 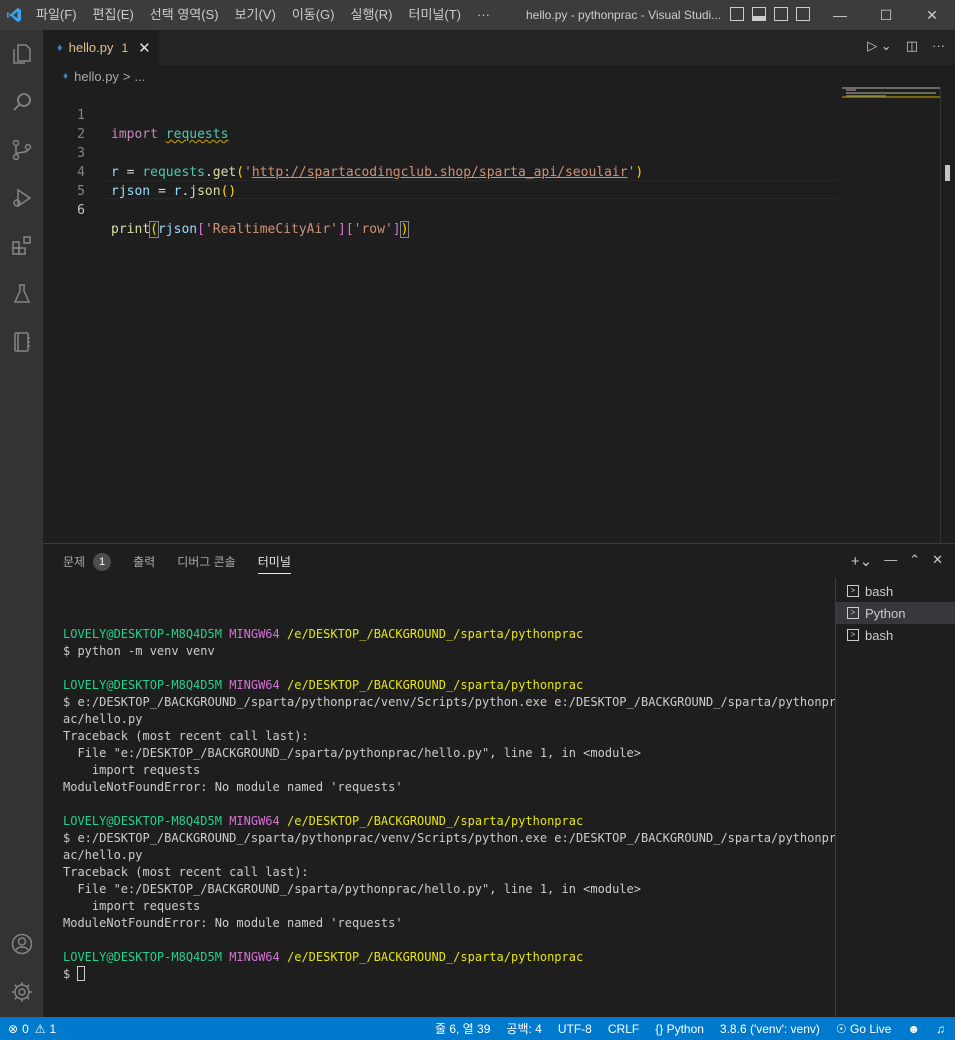 What do you see at coordinates (21, 102) in the screenshot?
I see `search-icon` at bounding box center [21, 102].